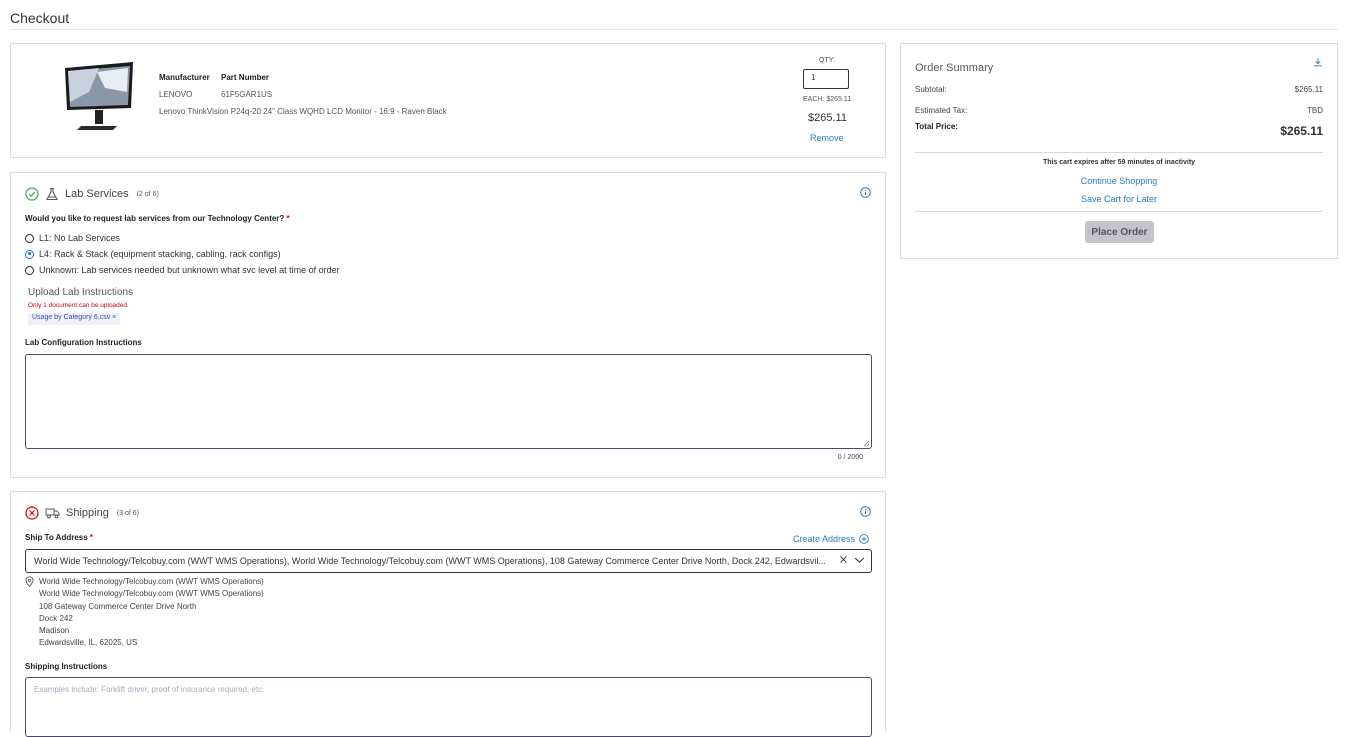 This screenshot has height=737, width=1348. I want to click on shipping-instructions-label: Shipping Instructions, so click(66, 666).